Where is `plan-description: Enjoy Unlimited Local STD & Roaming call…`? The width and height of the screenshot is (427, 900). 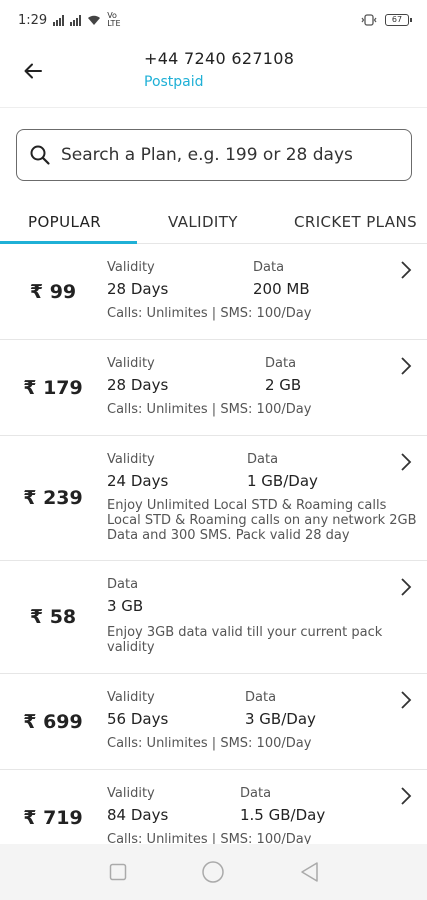
plan-description: Enjoy Unlimited Local STD & Roaming call… is located at coordinates (262, 520).